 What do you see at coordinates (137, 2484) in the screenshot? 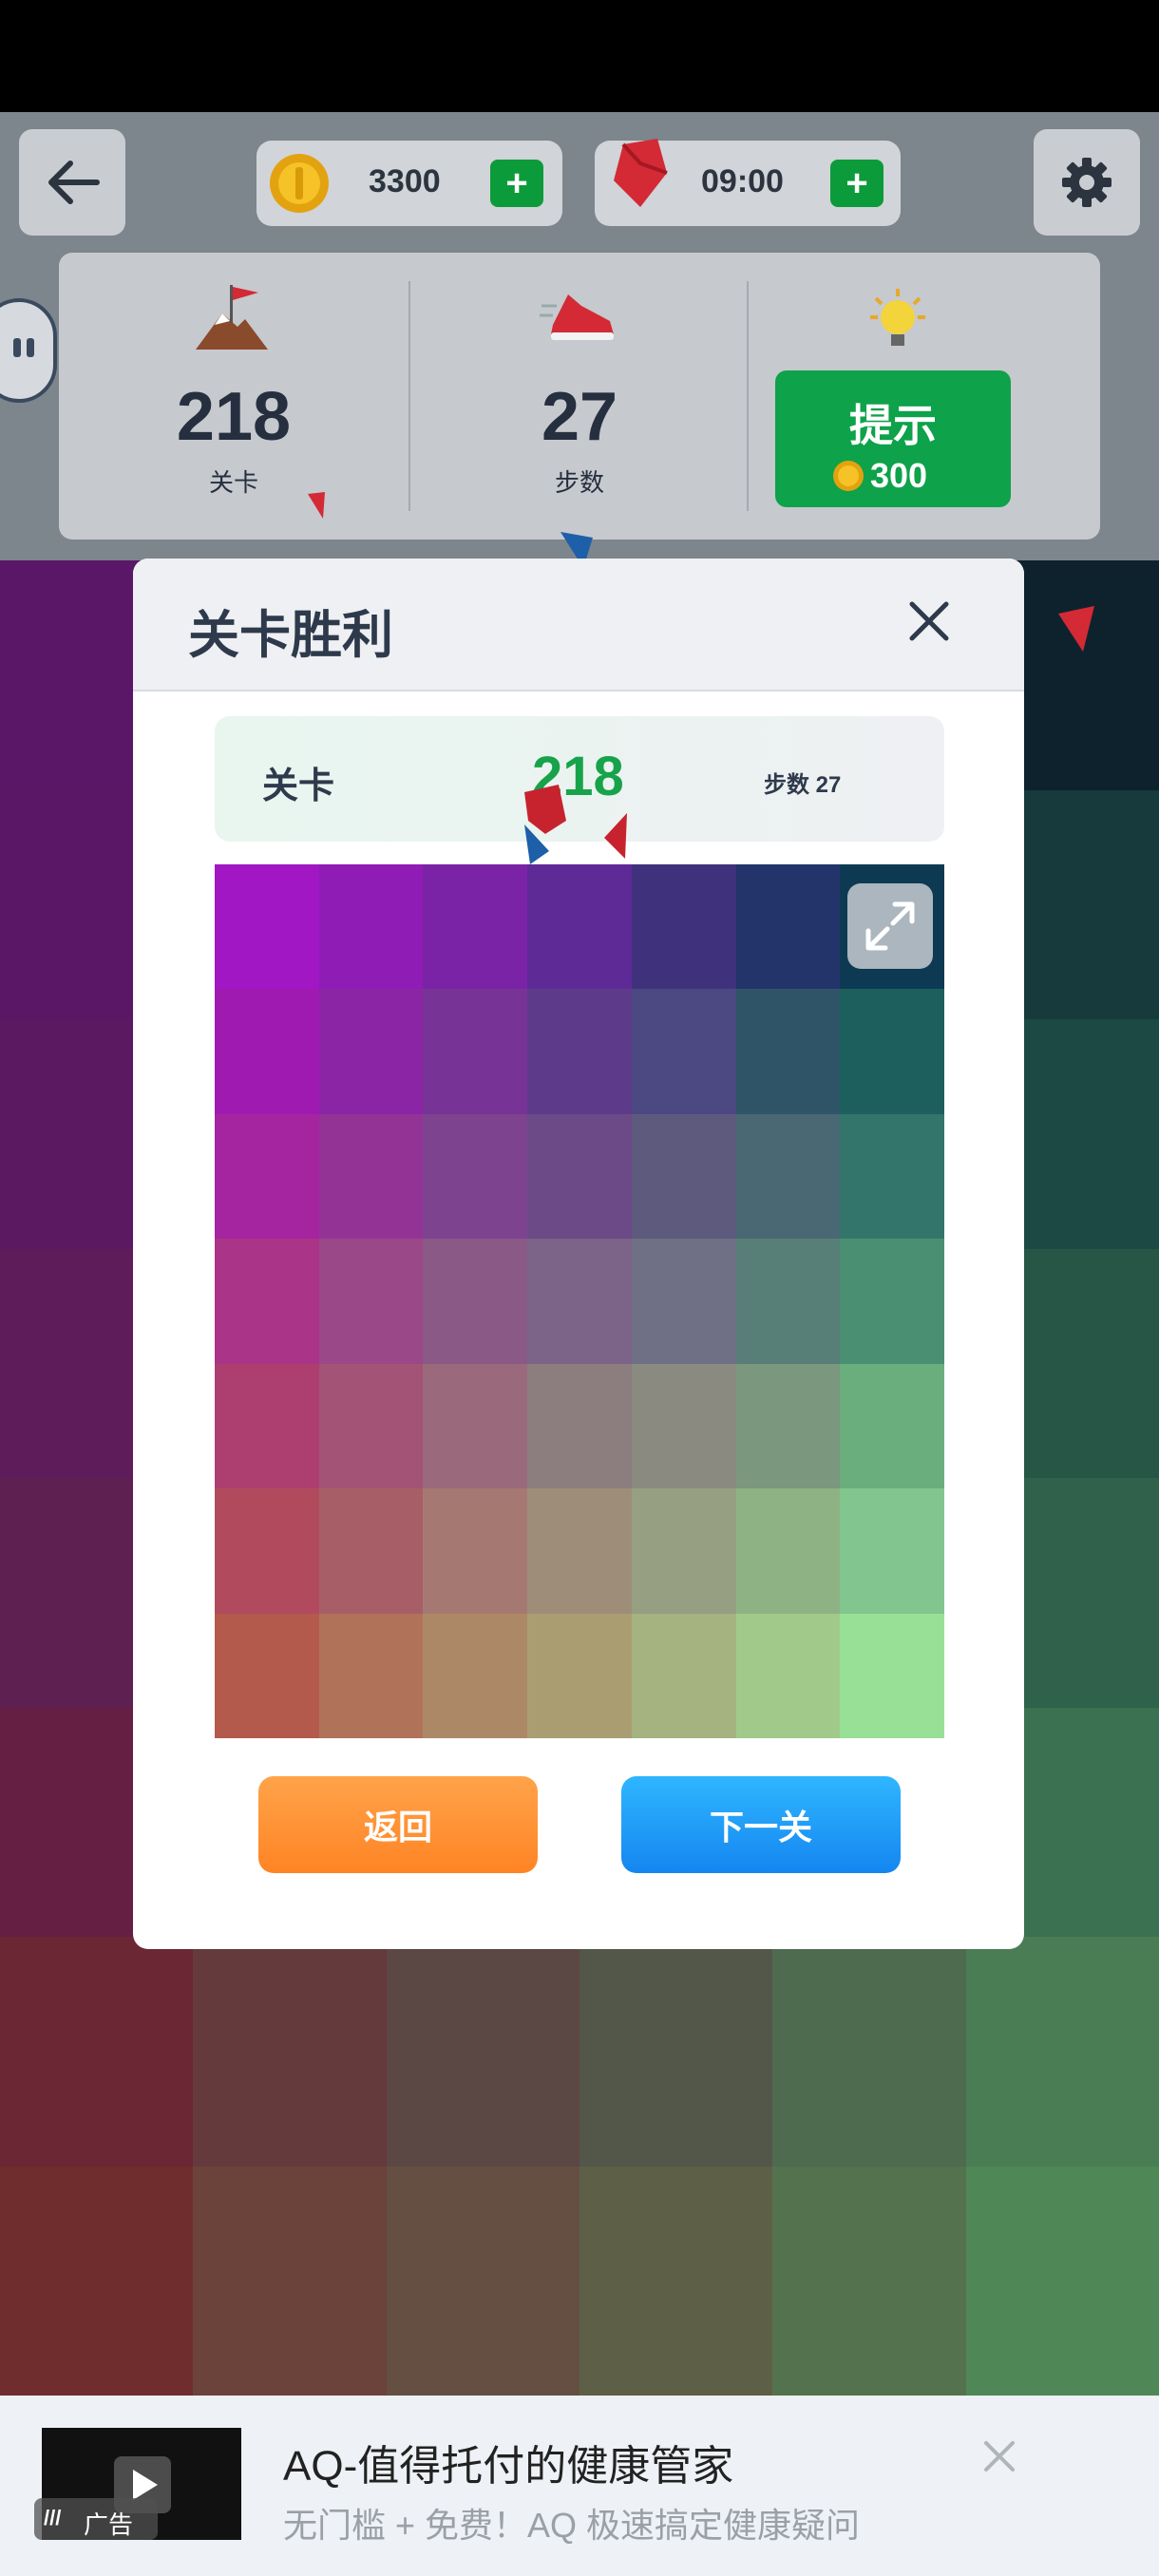
I see `ad-video-thumbnail: /// 广告` at bounding box center [137, 2484].